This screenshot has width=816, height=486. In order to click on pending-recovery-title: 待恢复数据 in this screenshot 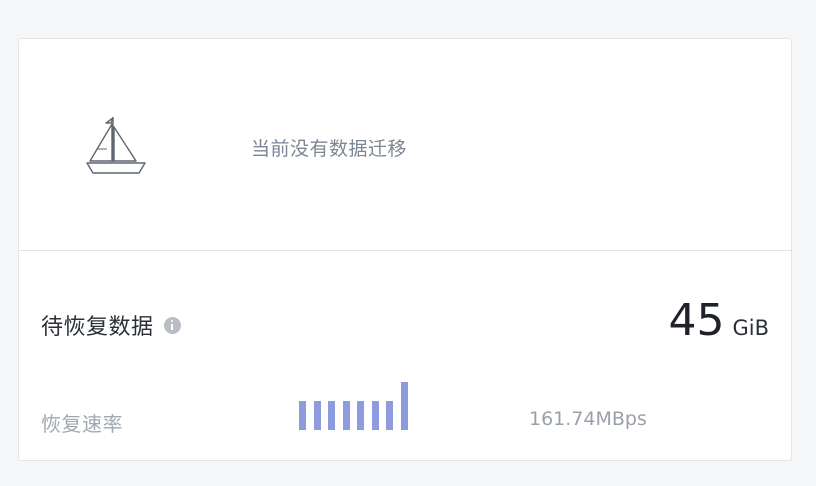, I will do `click(111, 325)`.